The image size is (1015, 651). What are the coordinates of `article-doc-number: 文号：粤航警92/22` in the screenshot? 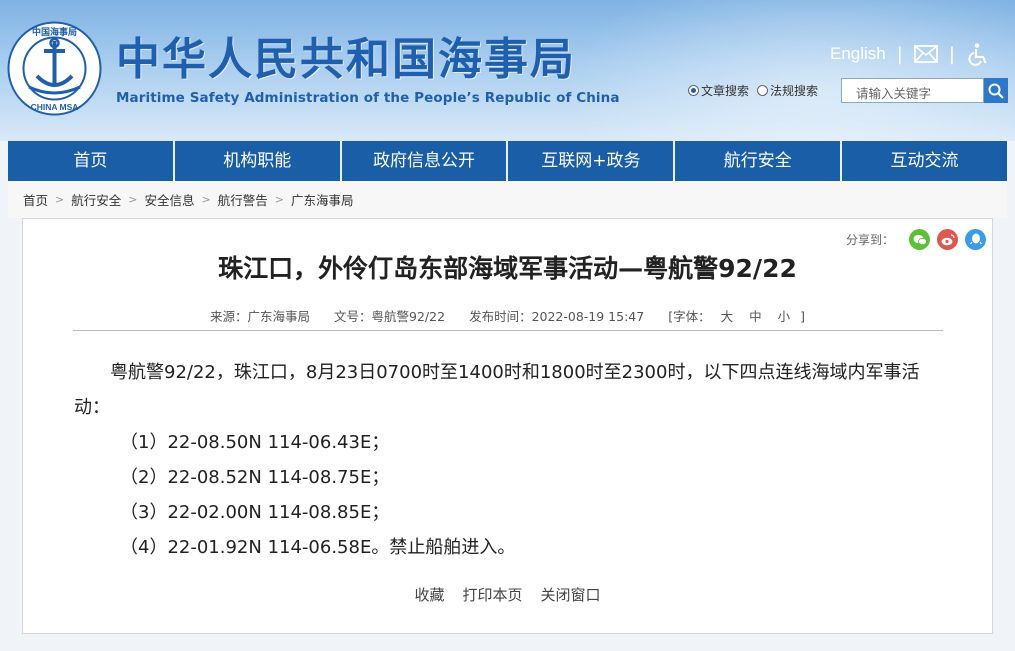 It's located at (390, 316).